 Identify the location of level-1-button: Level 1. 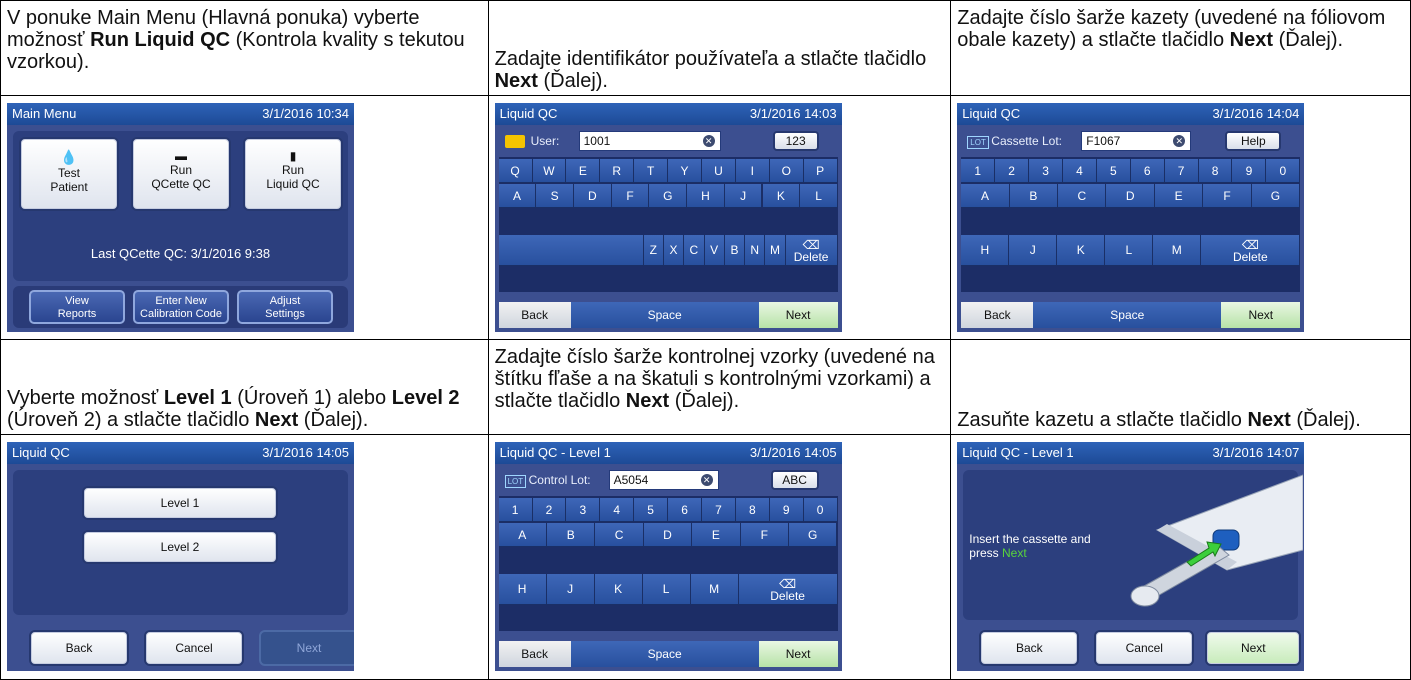
(180, 503).